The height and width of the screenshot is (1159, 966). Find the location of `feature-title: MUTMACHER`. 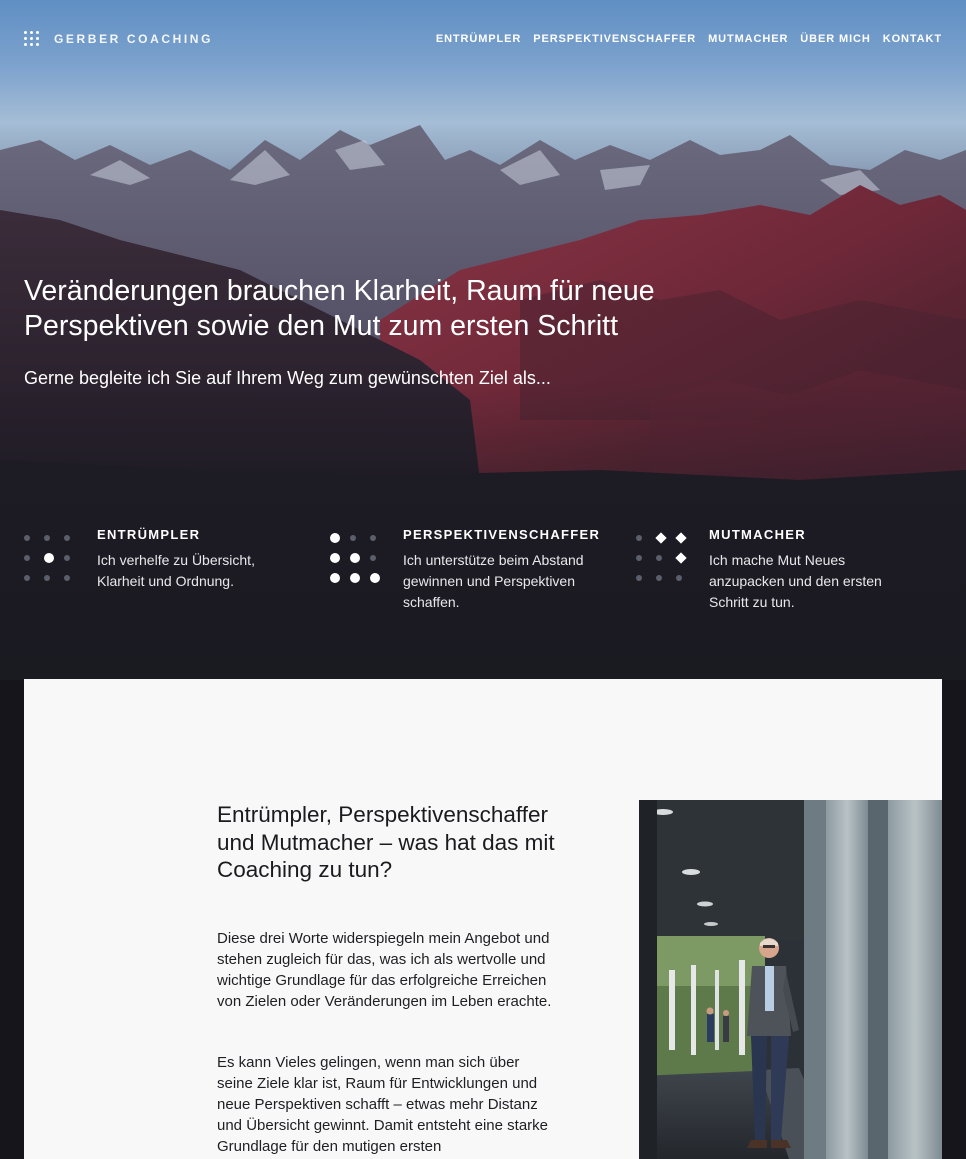

feature-title: MUTMACHER is located at coordinates (757, 534).